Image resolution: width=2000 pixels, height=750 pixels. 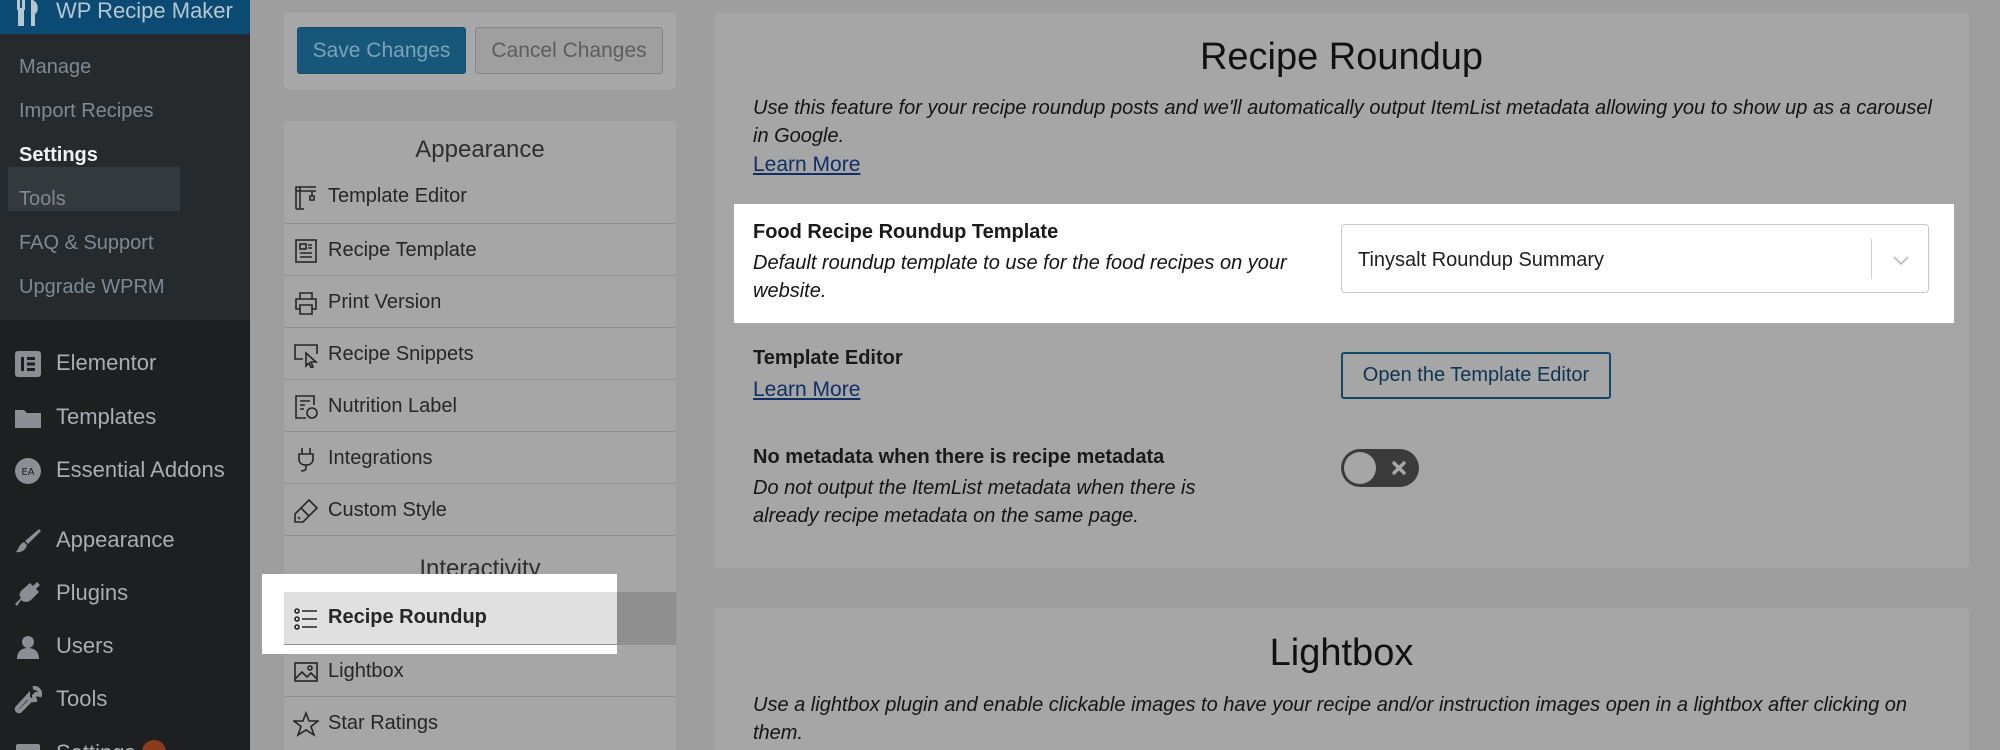 I want to click on save-button: Save Changes, so click(x=381, y=50).